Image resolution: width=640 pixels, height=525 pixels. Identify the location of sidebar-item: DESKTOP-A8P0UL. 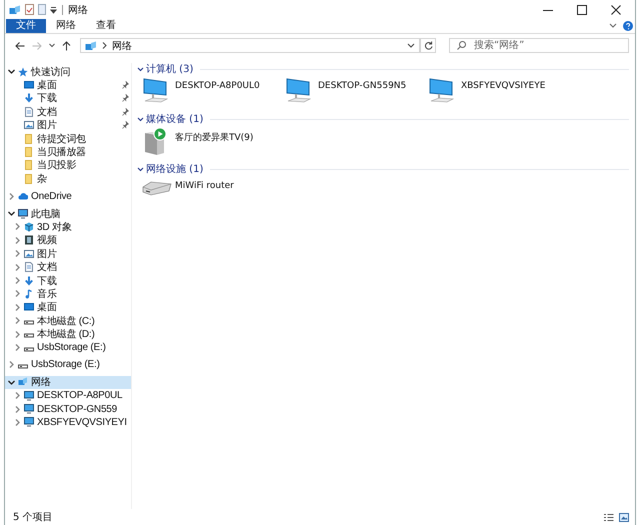
(68, 395).